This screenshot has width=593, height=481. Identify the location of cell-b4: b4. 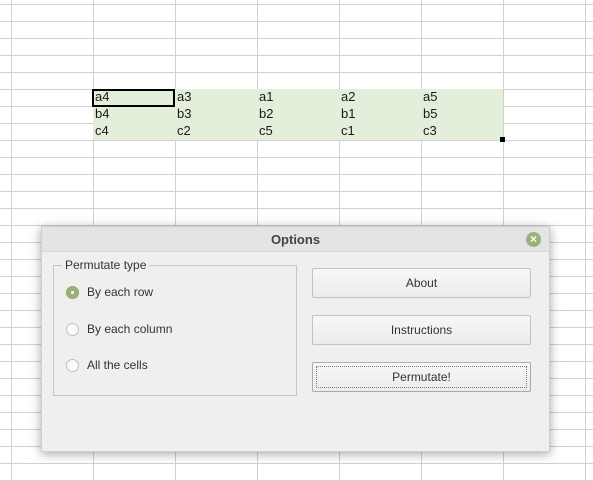
(101, 114).